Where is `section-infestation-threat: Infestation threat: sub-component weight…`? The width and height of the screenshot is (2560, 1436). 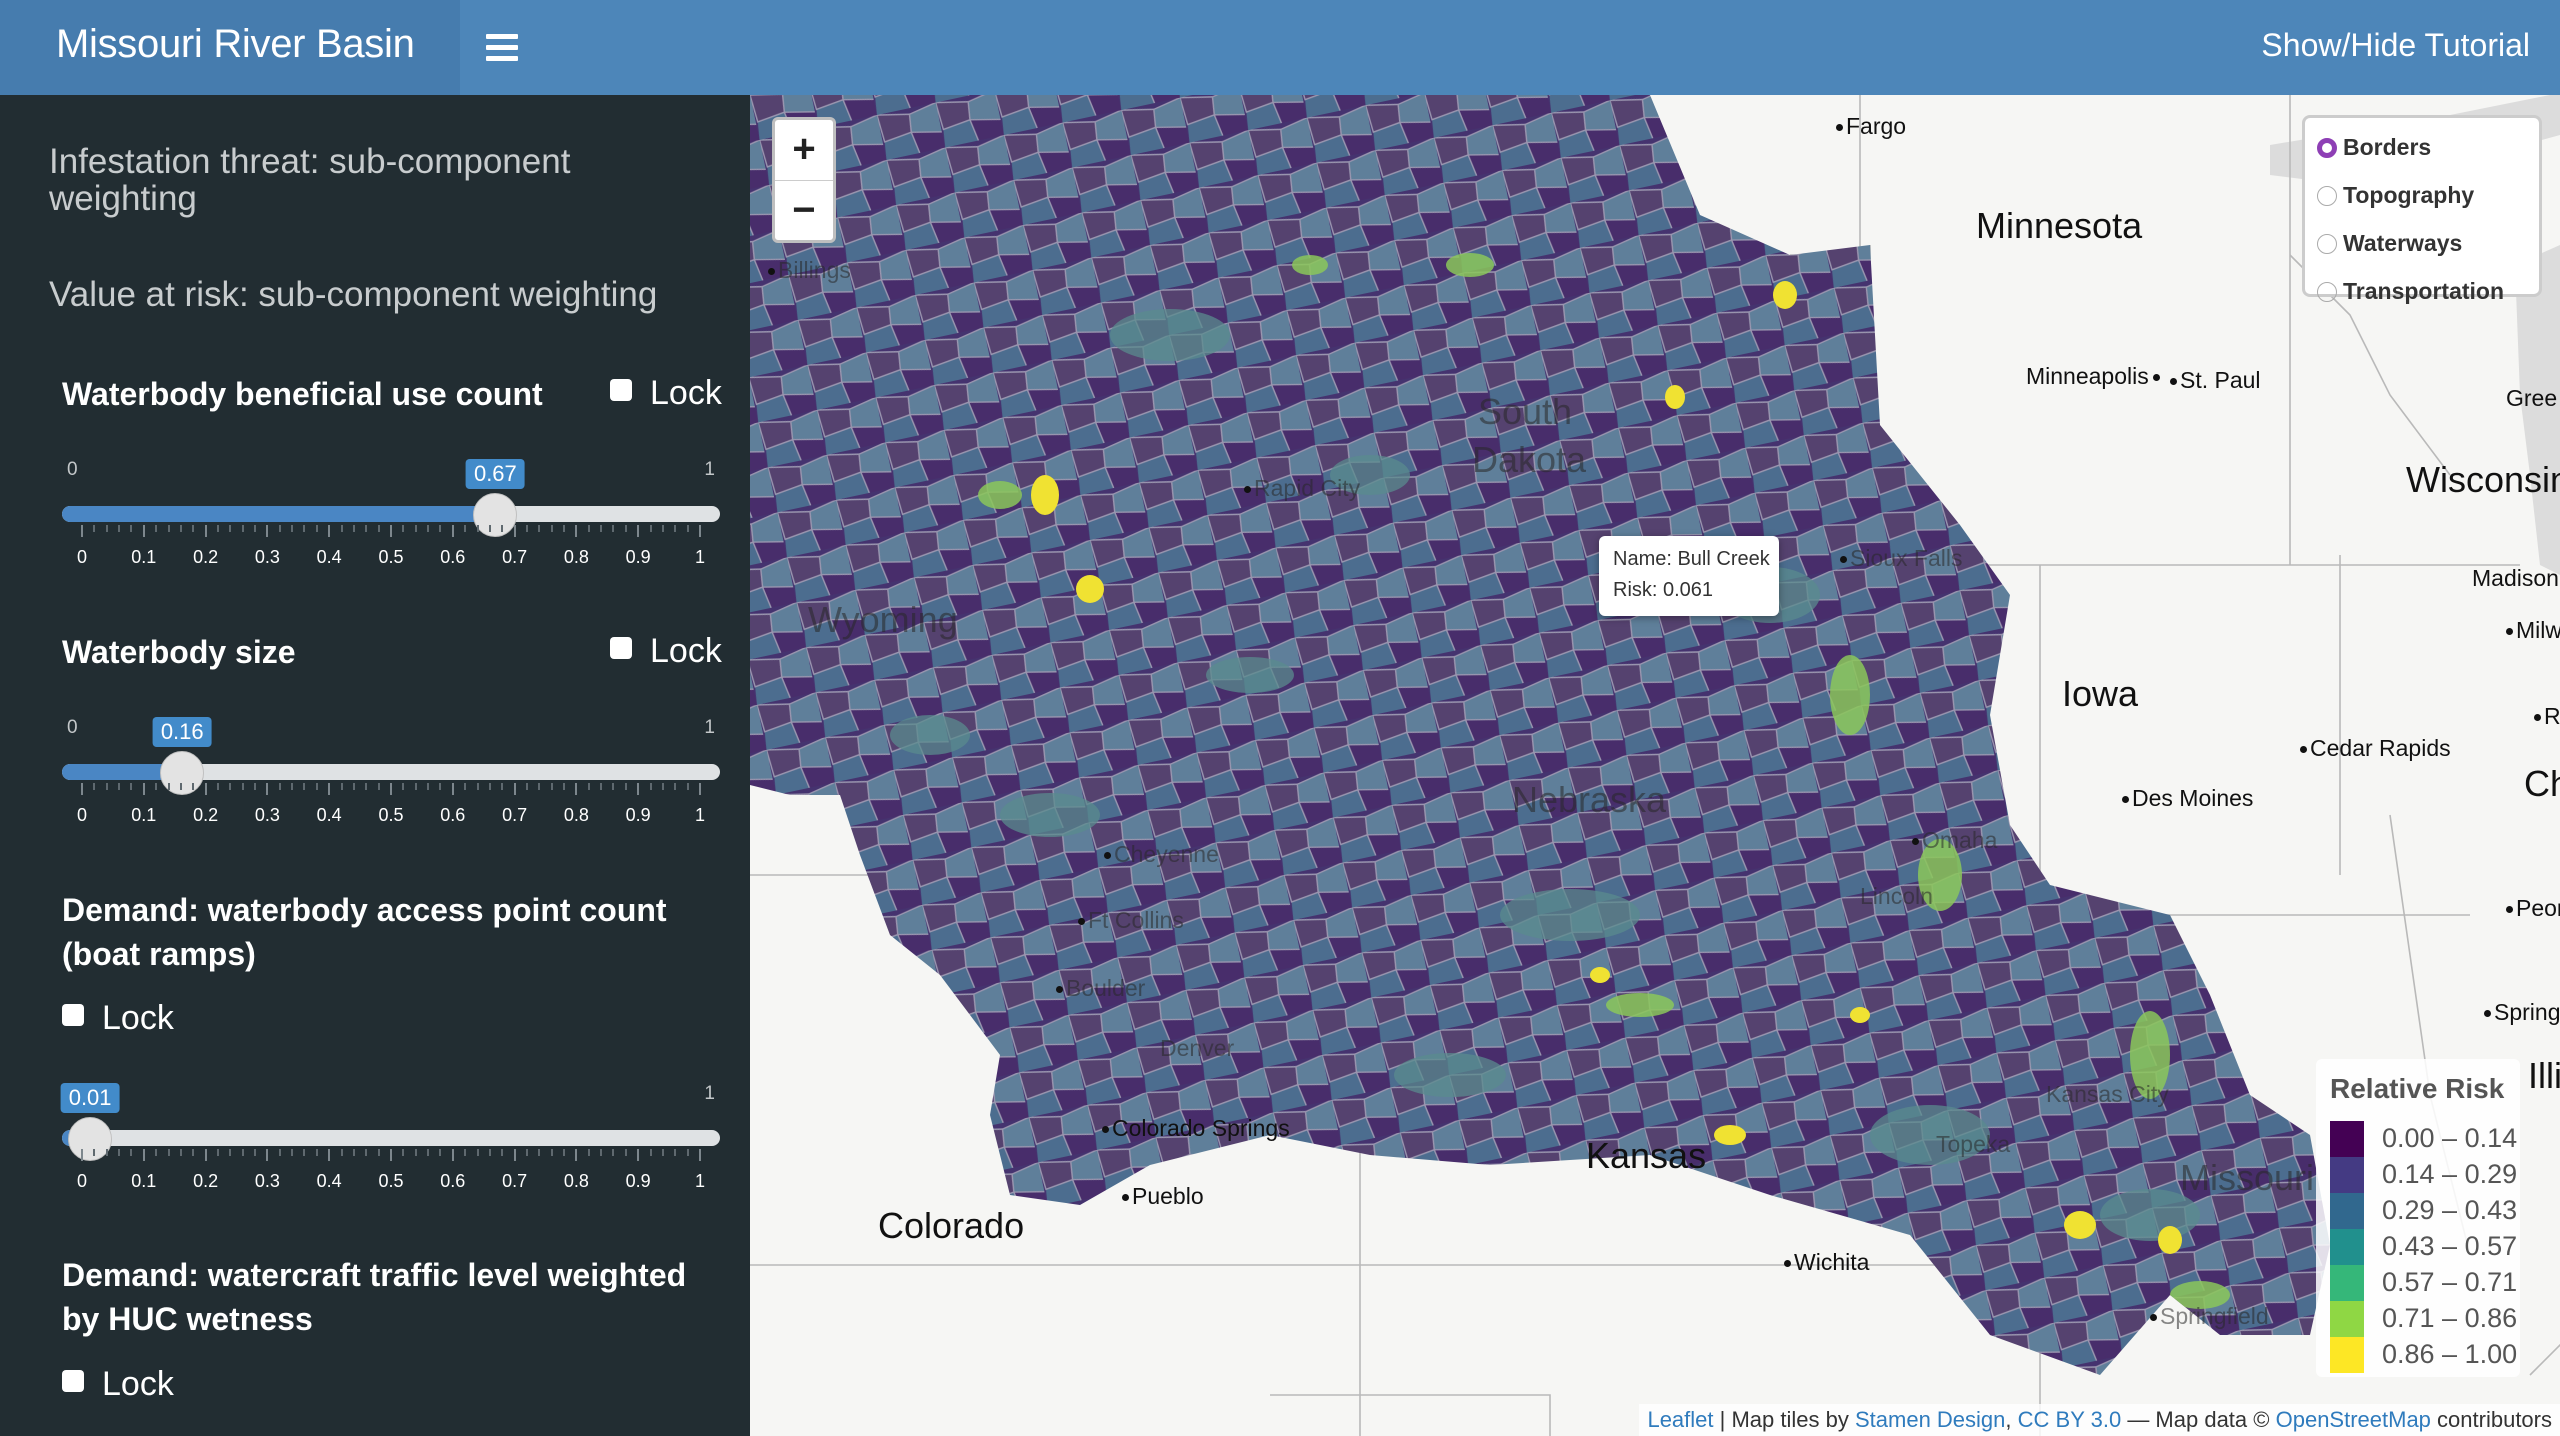 section-infestation-threat: Infestation threat: sub-component weight… is located at coordinates (359, 180).